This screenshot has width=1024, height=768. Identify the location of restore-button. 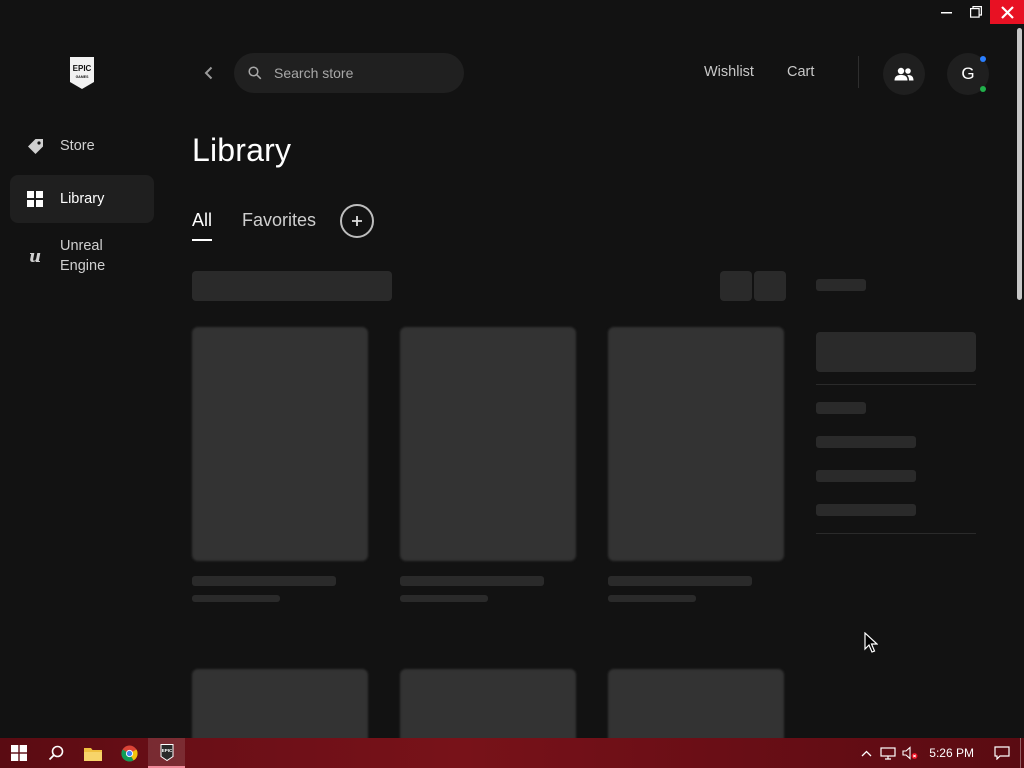
(975, 12).